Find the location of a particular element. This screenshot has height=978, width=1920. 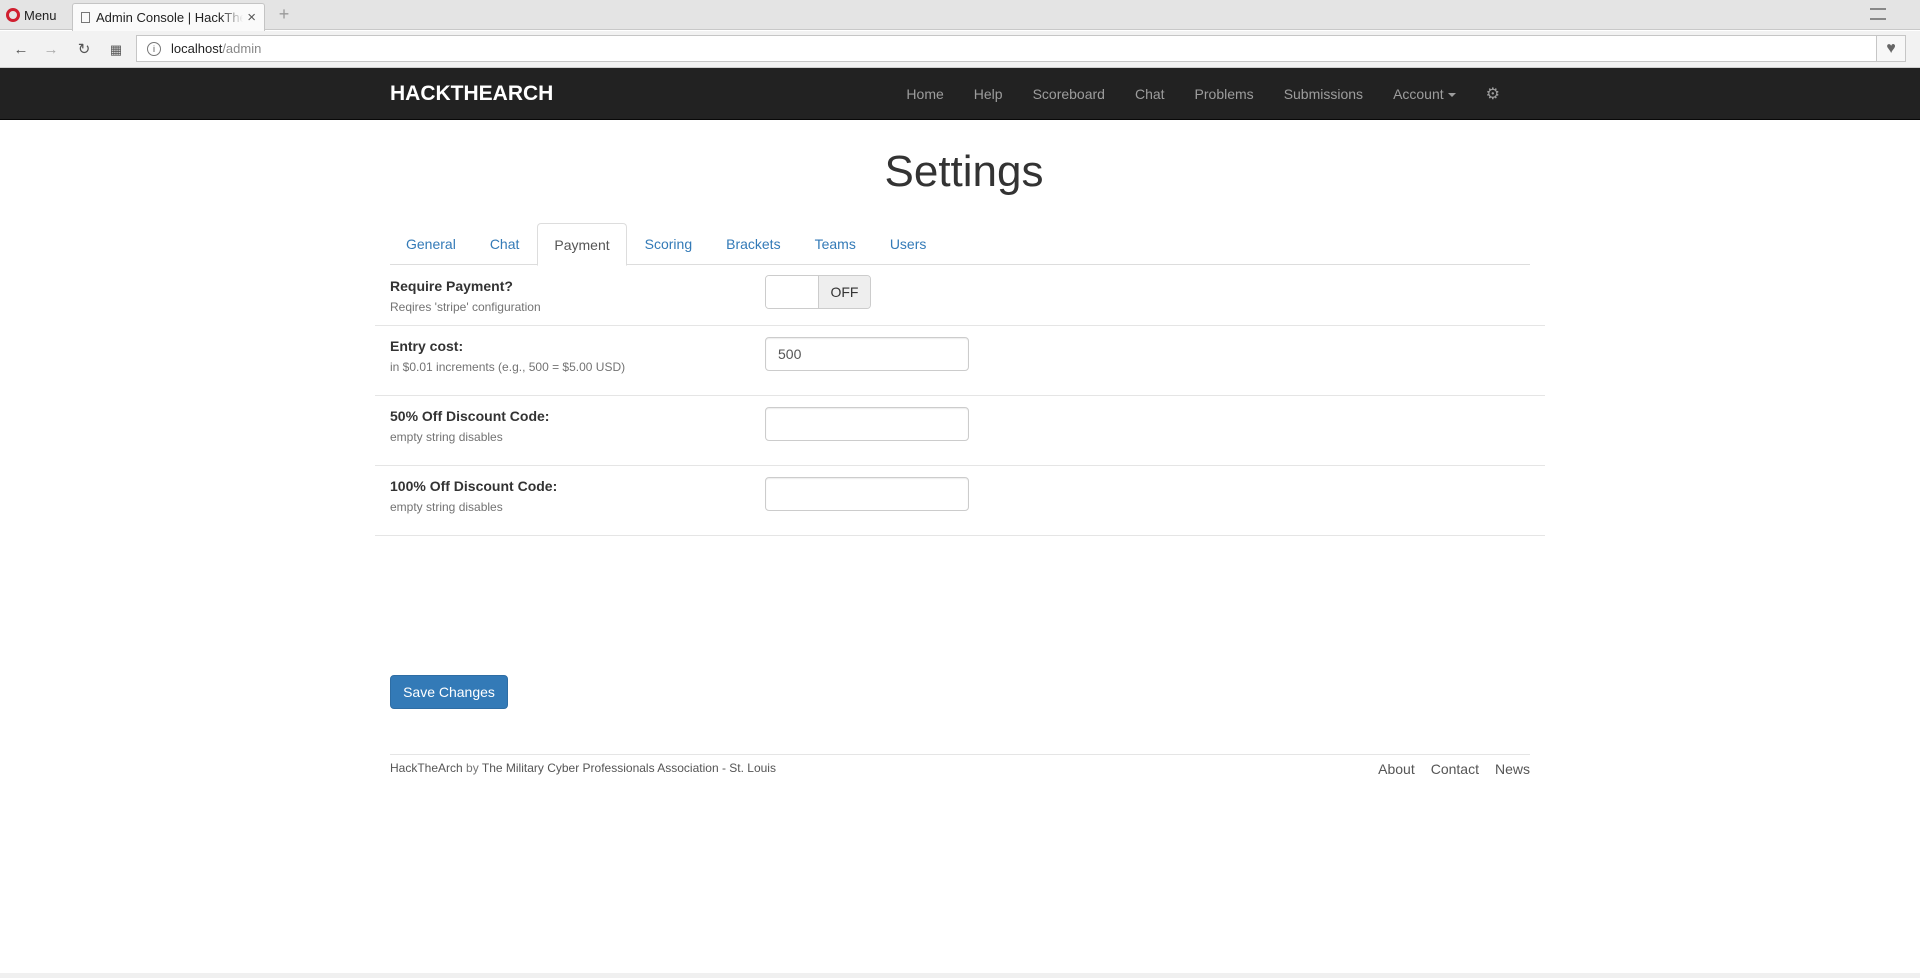

discount-50-label: 50% Off Discount Code: is located at coordinates (470, 416).